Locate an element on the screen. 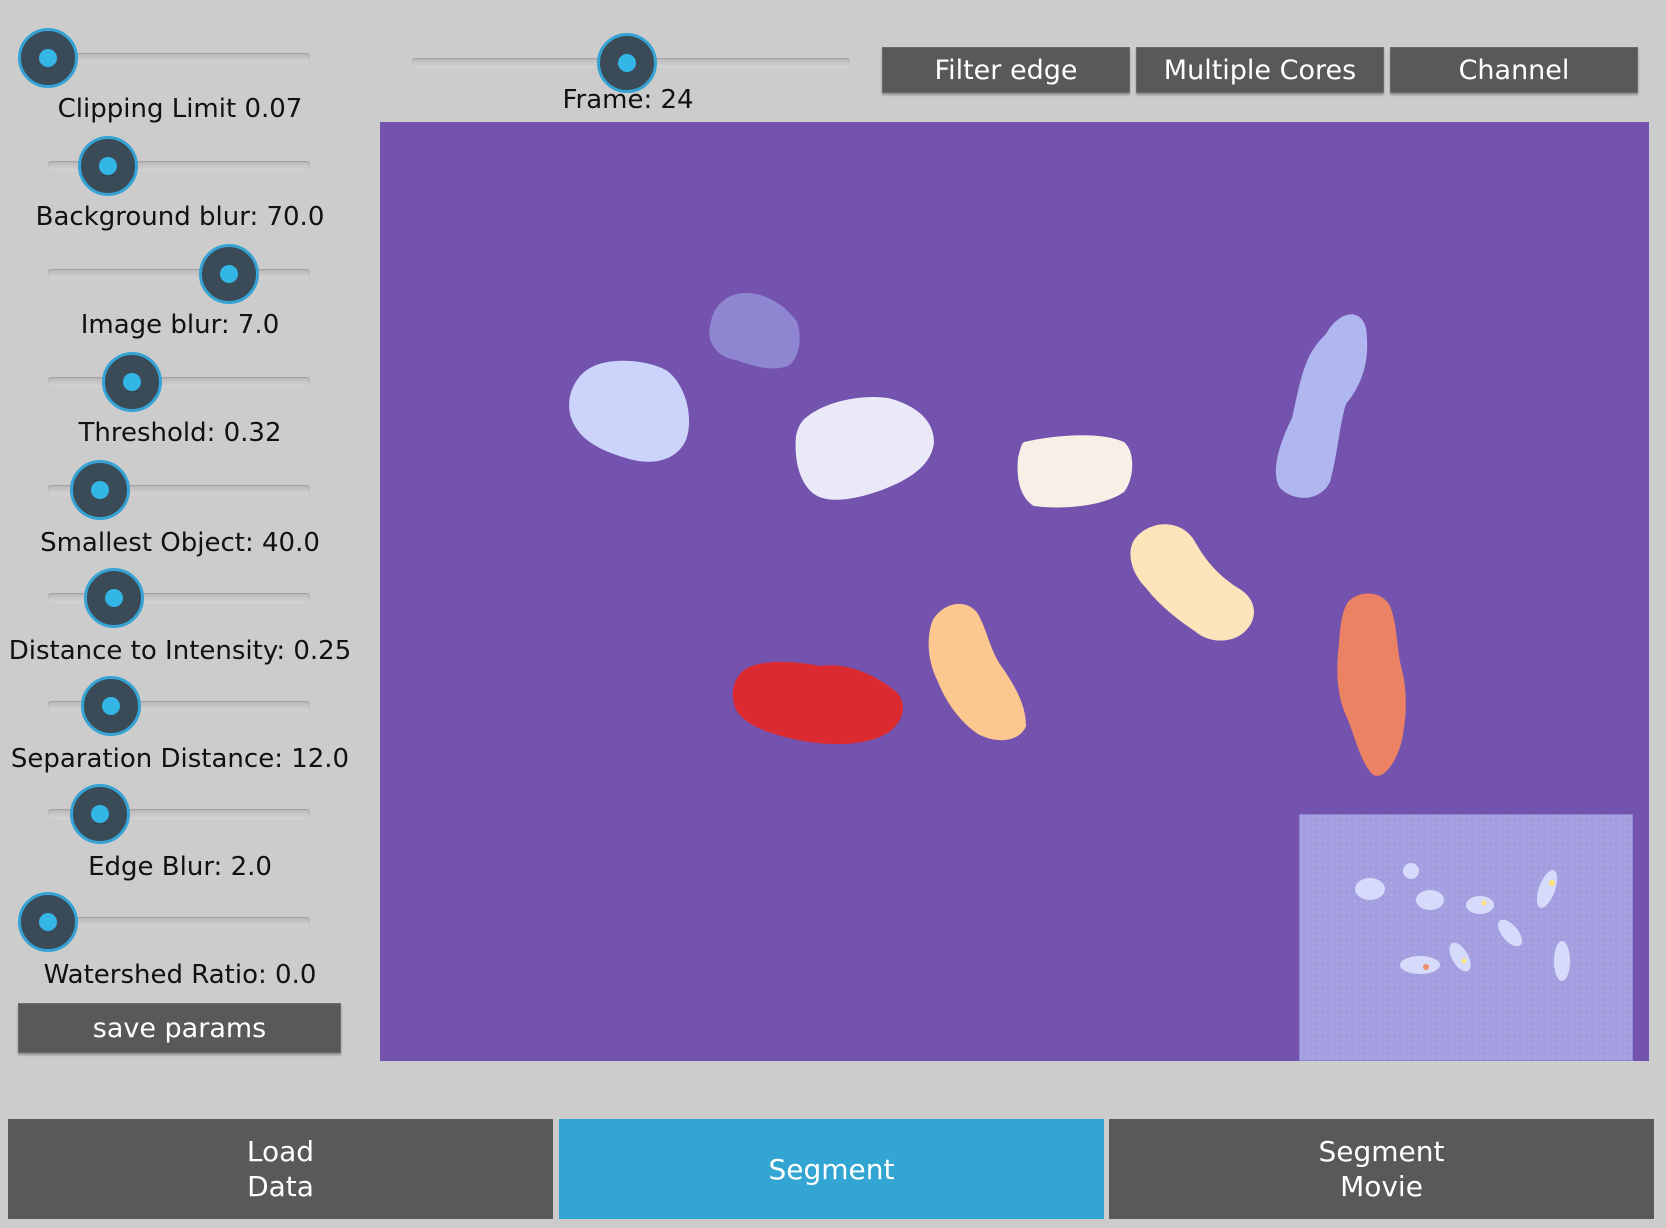 Image resolution: width=1666 pixels, height=1228 pixels. tab-segment-movie: Segment Movie is located at coordinates (1381, 1169).